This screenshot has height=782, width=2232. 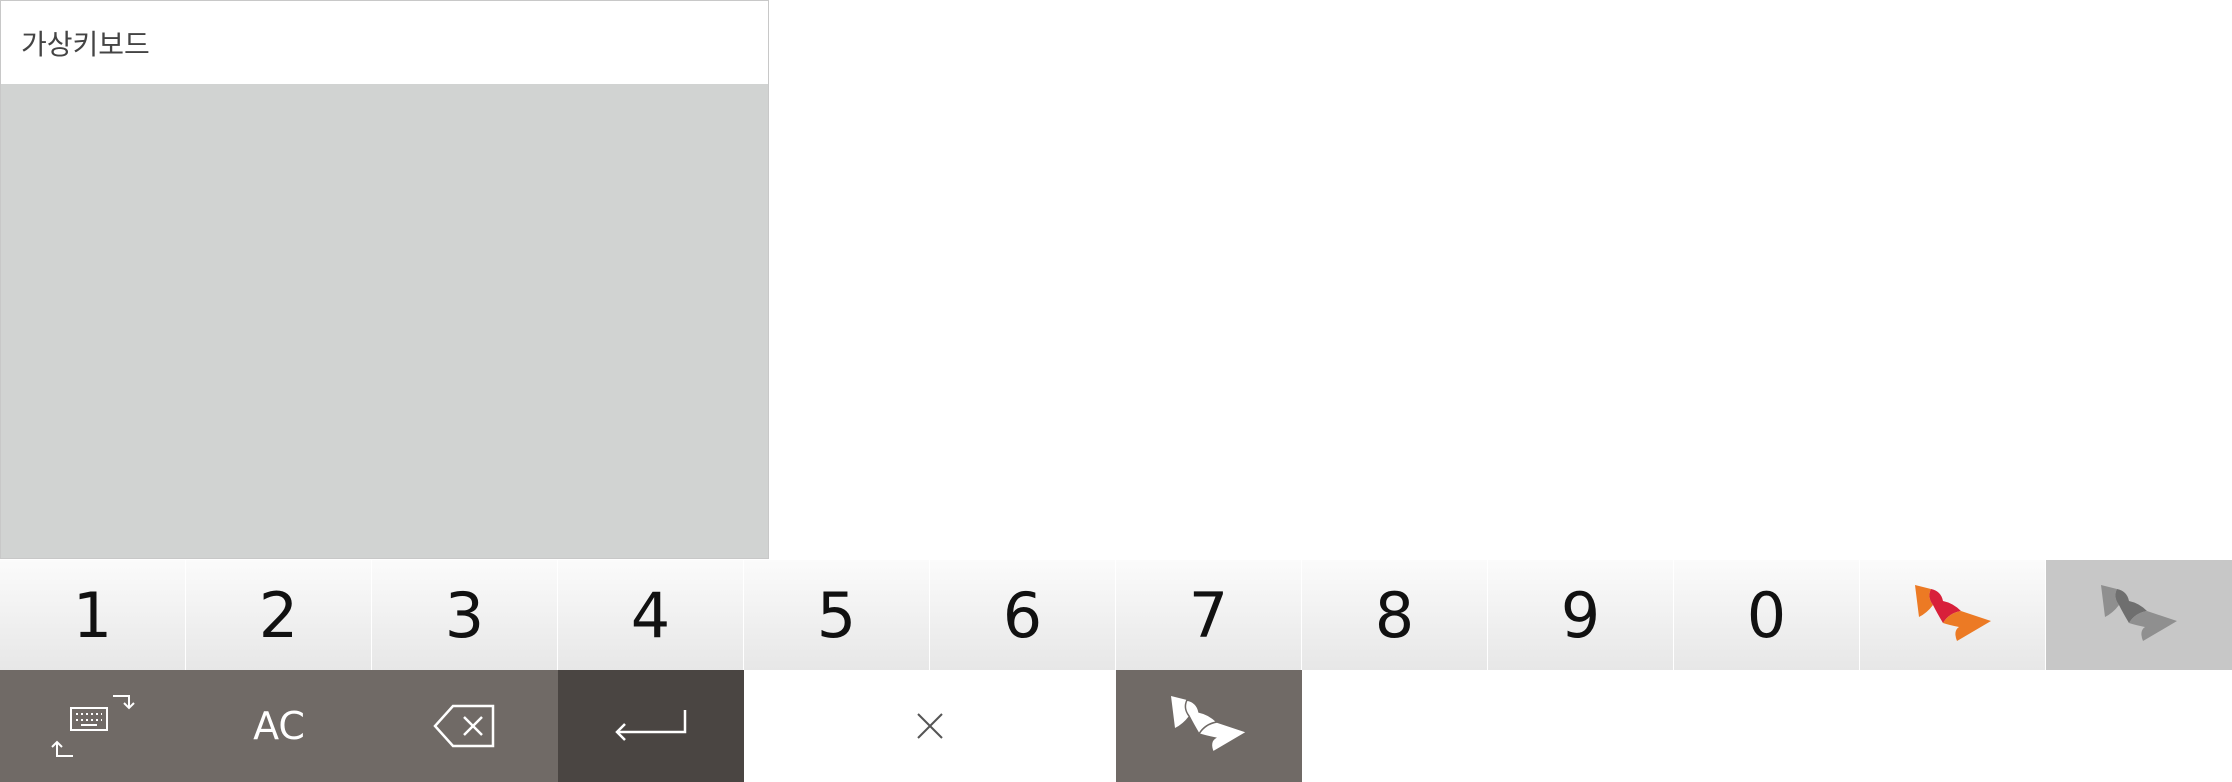 I want to click on enter-icon, so click(x=651, y=725).